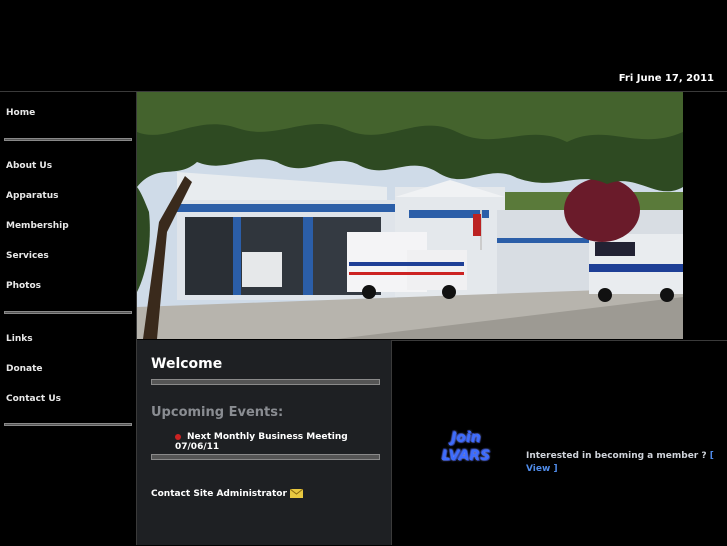 The height and width of the screenshot is (546, 727). I want to click on contact-admin-label: Contact Site Administrator, so click(219, 494).